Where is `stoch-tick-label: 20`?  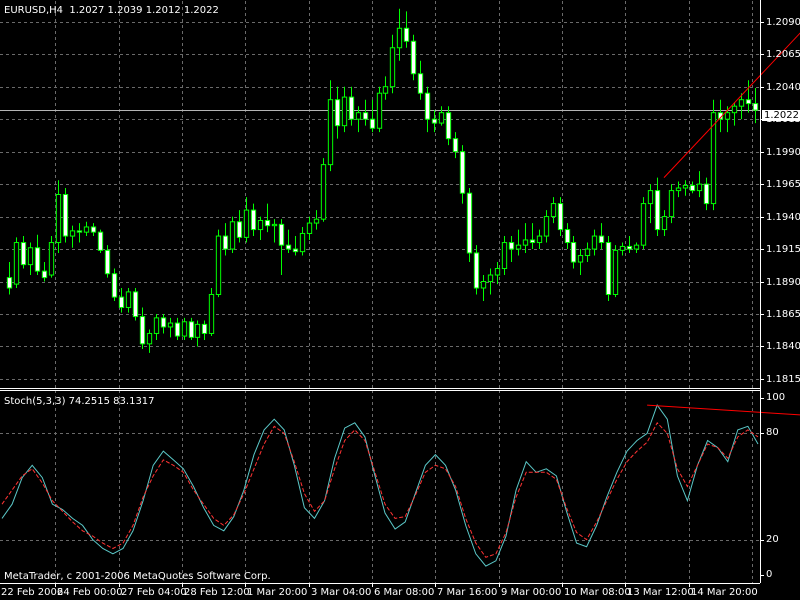 stoch-tick-label: 20 is located at coordinates (772, 539).